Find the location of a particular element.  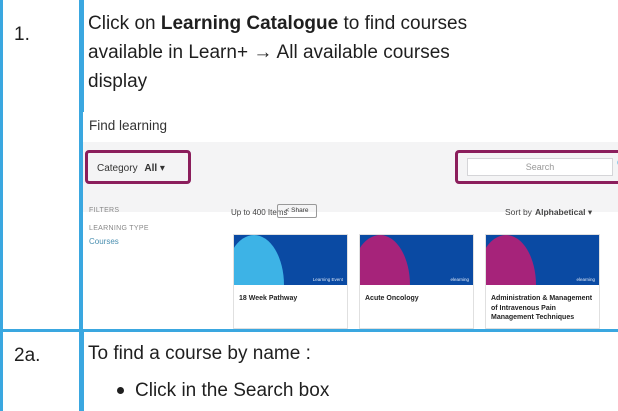

sort-value: Alphabetical is located at coordinates (560, 212).